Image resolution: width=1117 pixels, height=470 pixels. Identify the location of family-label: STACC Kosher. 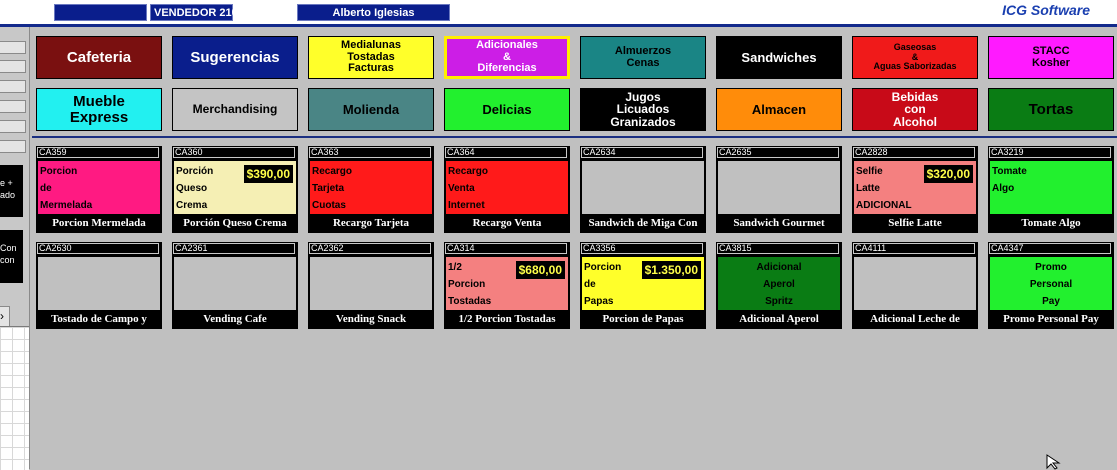
(1051, 56).